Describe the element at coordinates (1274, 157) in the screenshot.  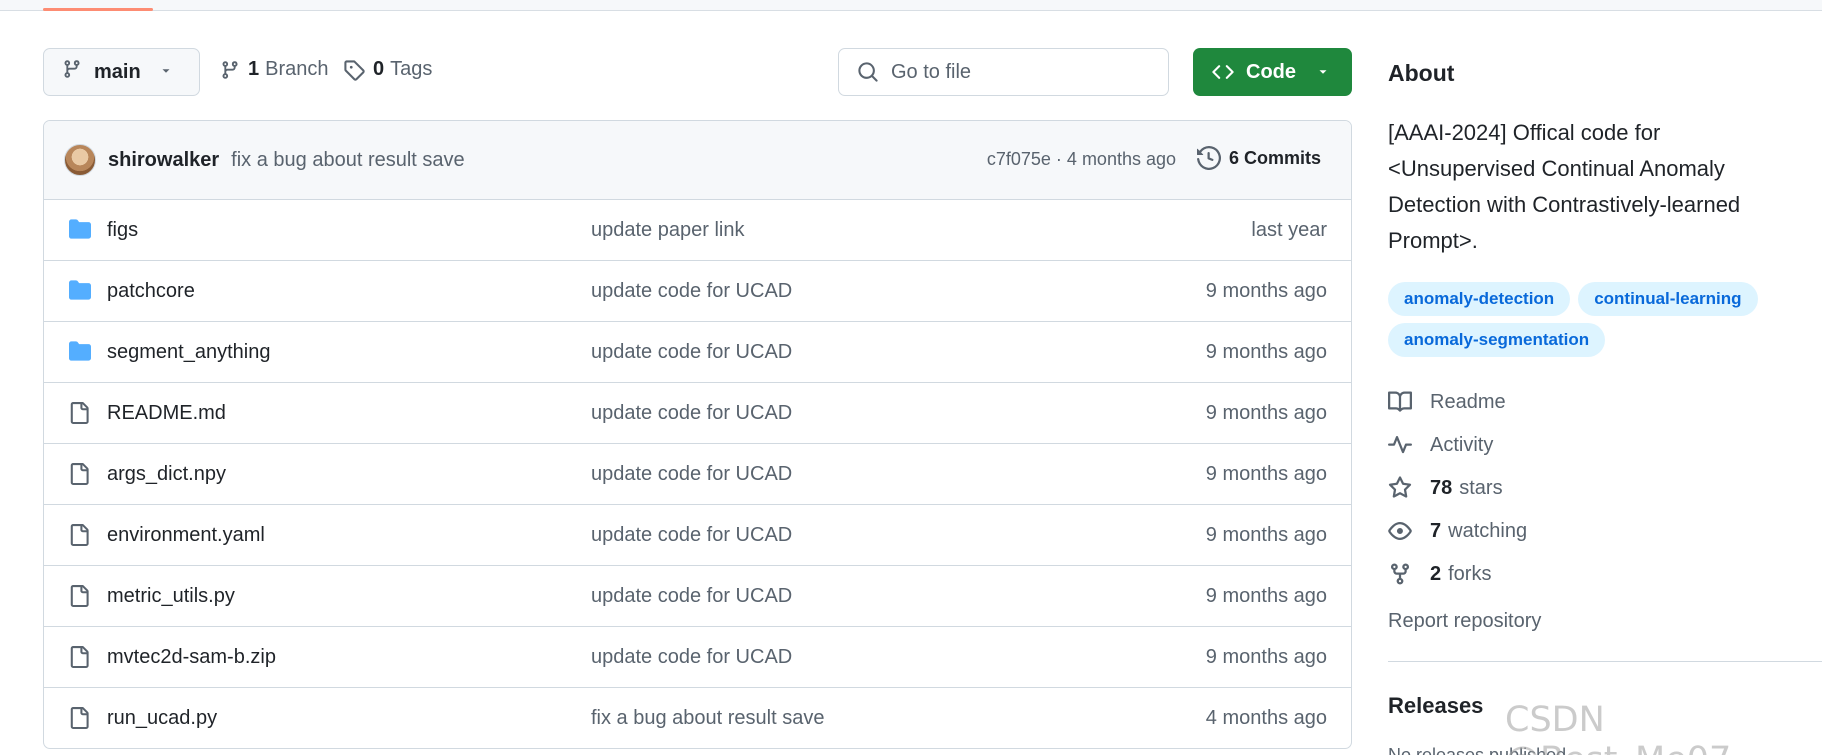
I see `commits-count-label: 6 Commits` at that location.